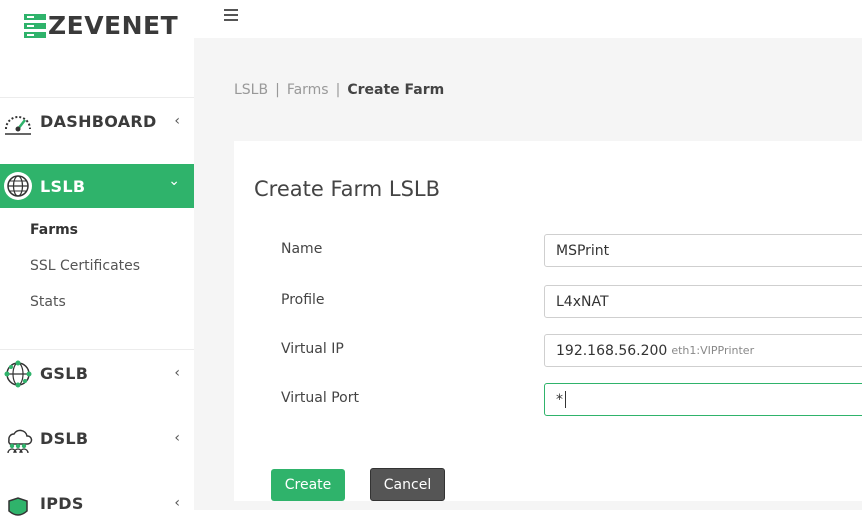 Image resolution: width=862 pixels, height=525 pixels. I want to click on sidebar-subitem-stats: Stats, so click(48, 302).